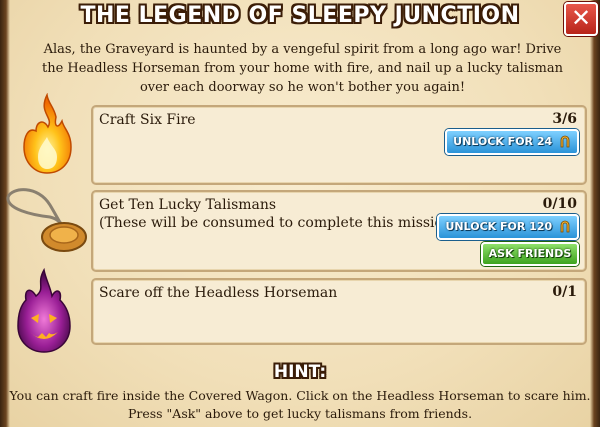  Describe the element at coordinates (44, 310) in the screenshot. I see `pumpkin-ghost-icon` at that location.